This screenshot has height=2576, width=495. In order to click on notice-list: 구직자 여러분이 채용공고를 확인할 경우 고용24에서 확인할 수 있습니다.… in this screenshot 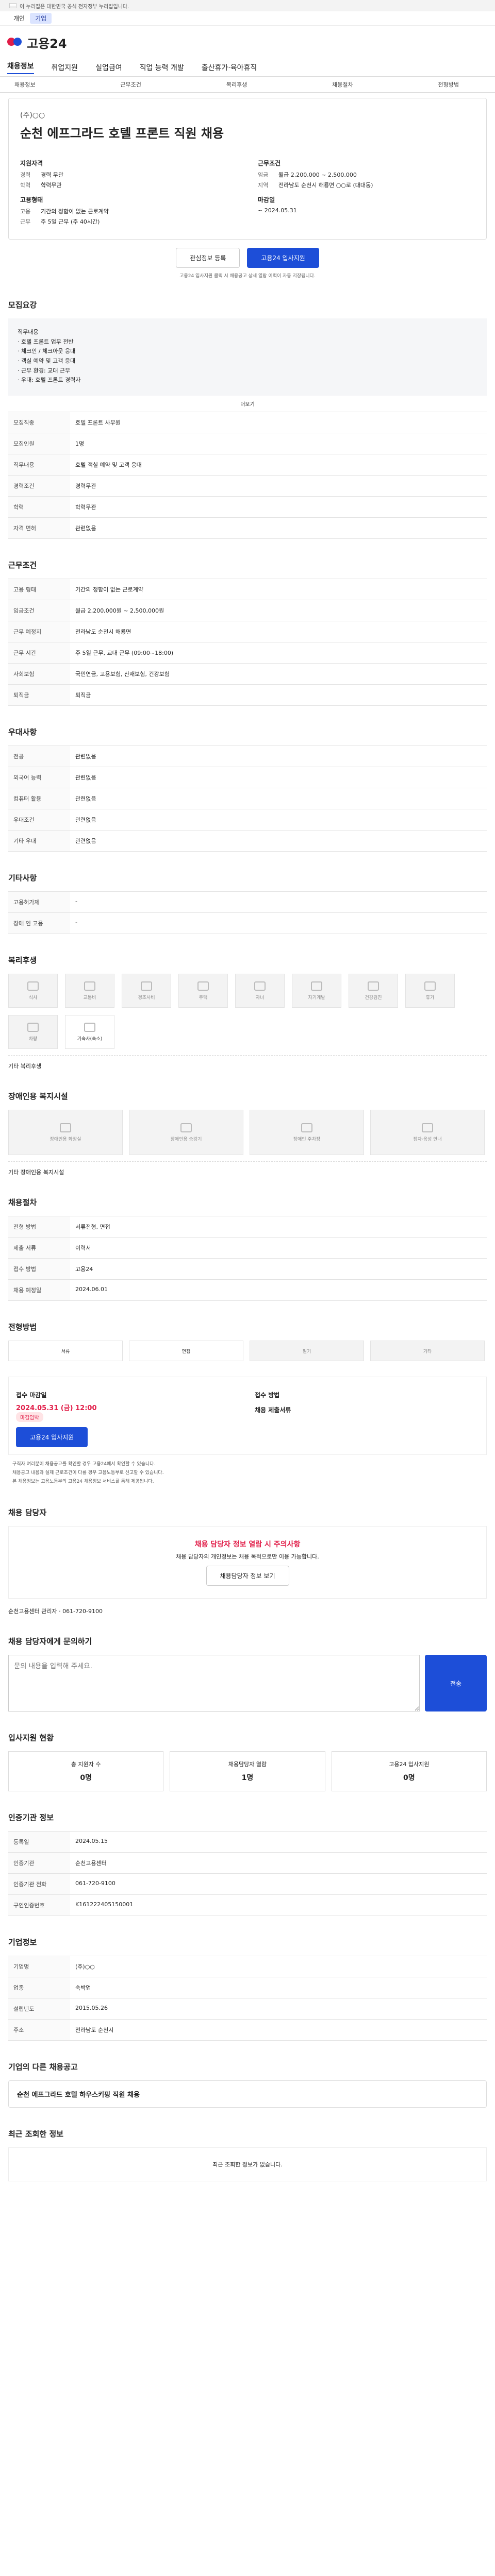, I will do `click(247, 1473)`.